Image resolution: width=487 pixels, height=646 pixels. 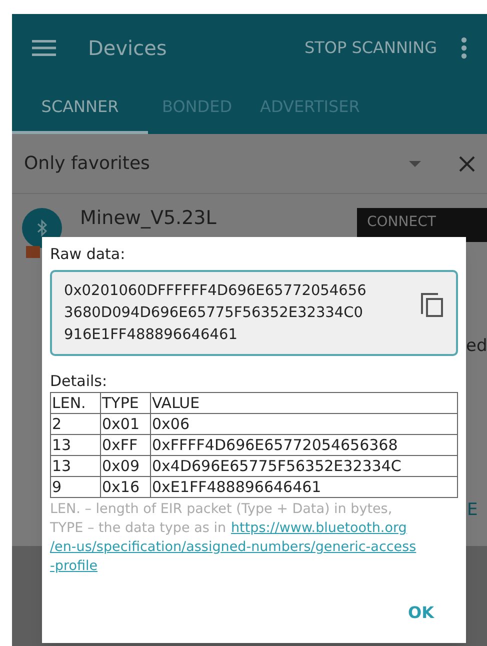 I want to click on table-cell: 0x4D696E65775F56352E32334C, so click(x=304, y=466).